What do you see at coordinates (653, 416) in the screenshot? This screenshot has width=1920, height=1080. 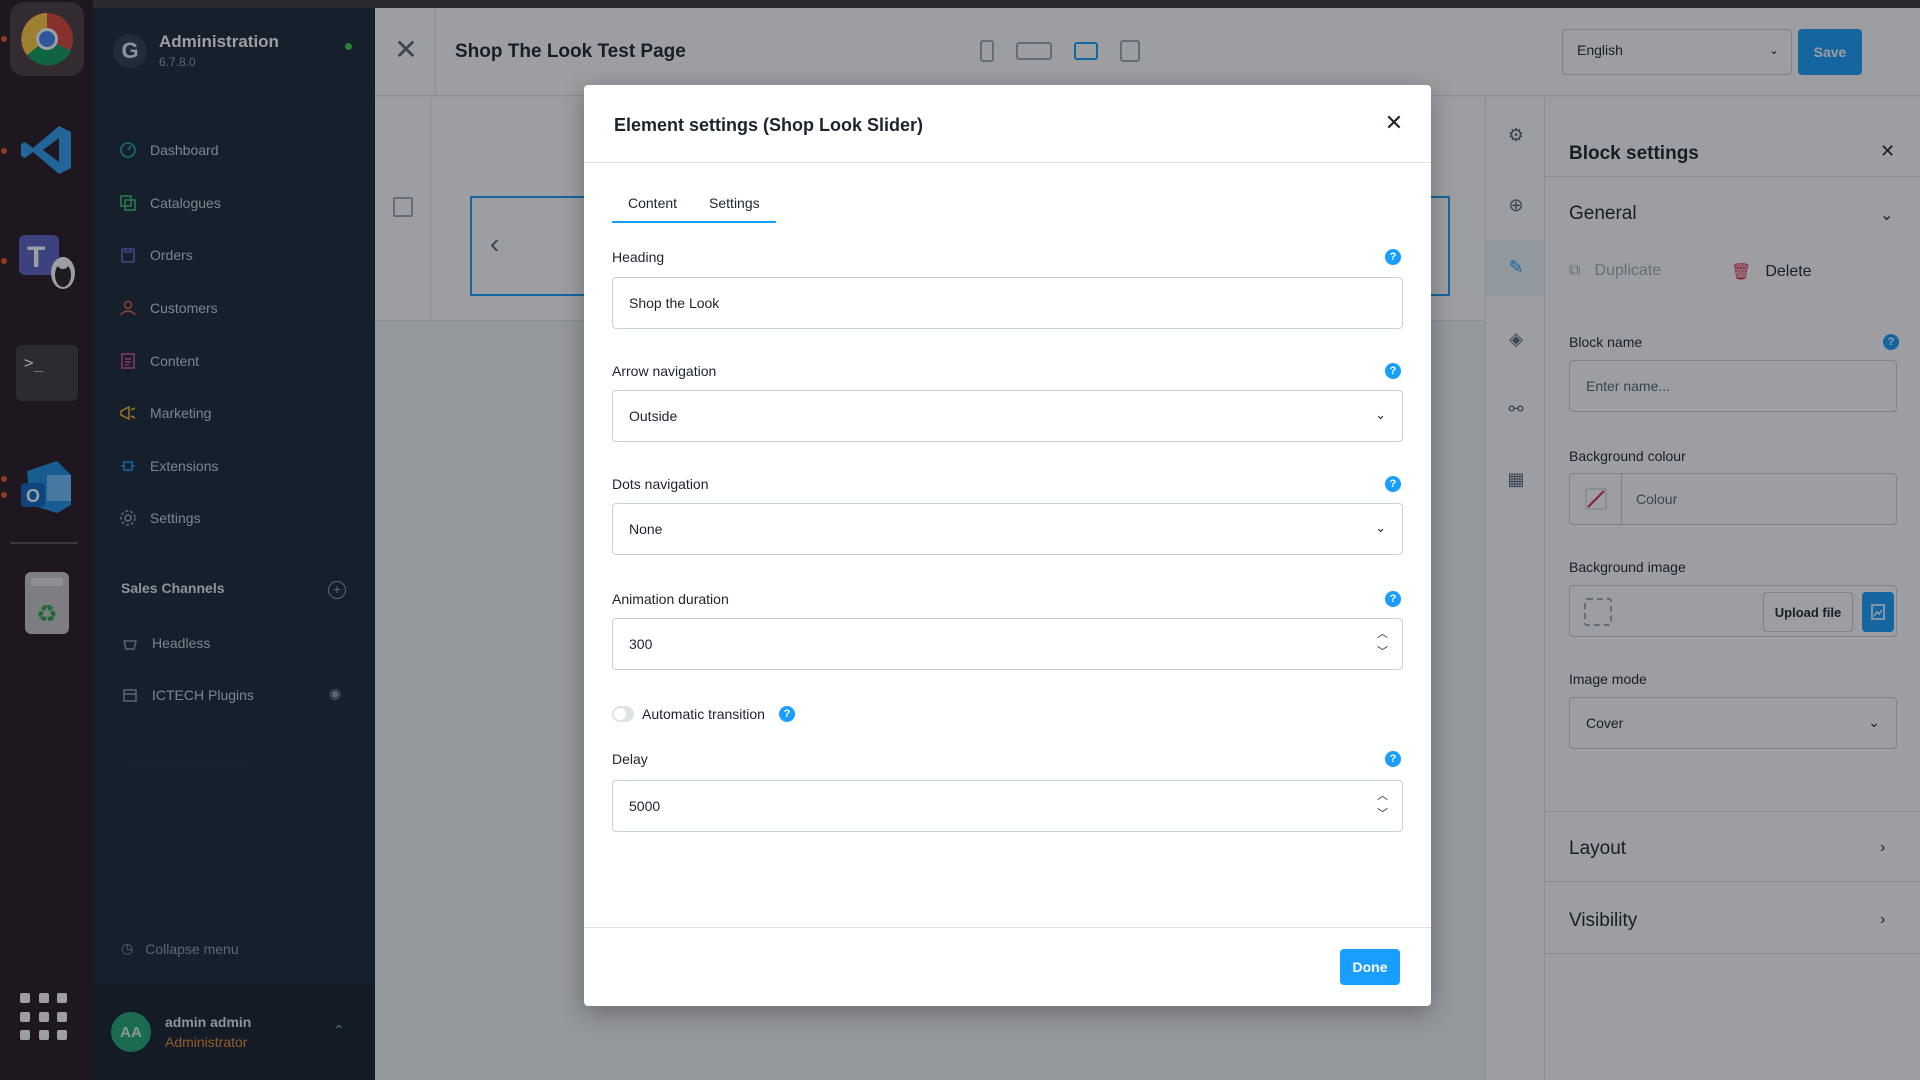 I see `arrow-navigation-value: Outside` at bounding box center [653, 416].